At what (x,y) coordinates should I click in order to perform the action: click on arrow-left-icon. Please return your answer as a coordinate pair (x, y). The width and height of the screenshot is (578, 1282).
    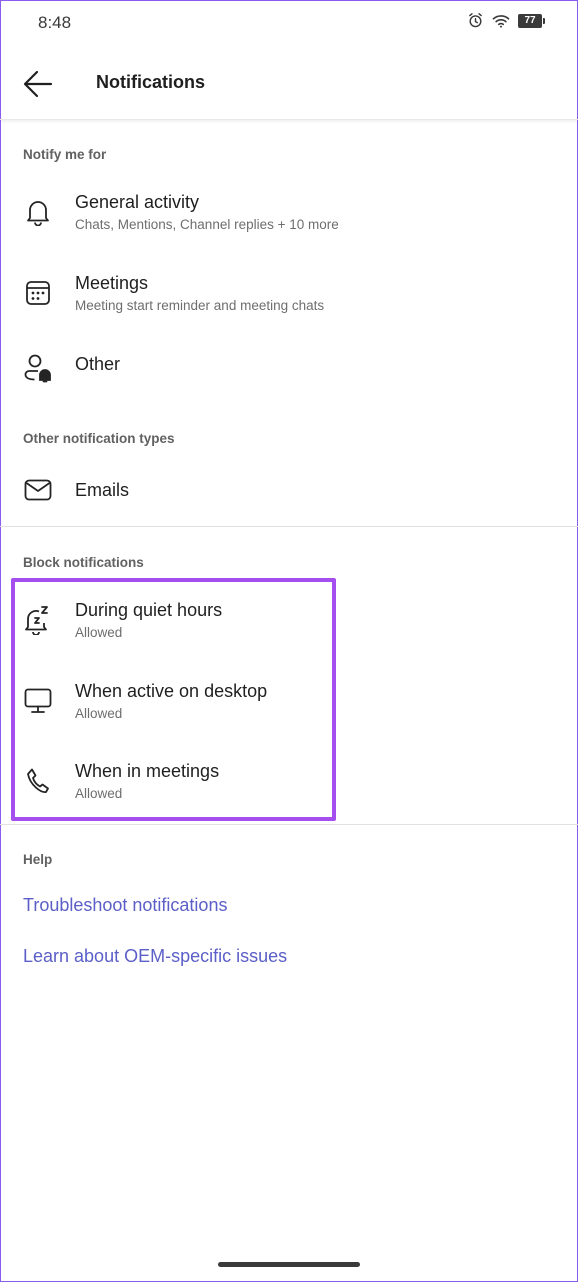
    Looking at the image, I should click on (38, 84).